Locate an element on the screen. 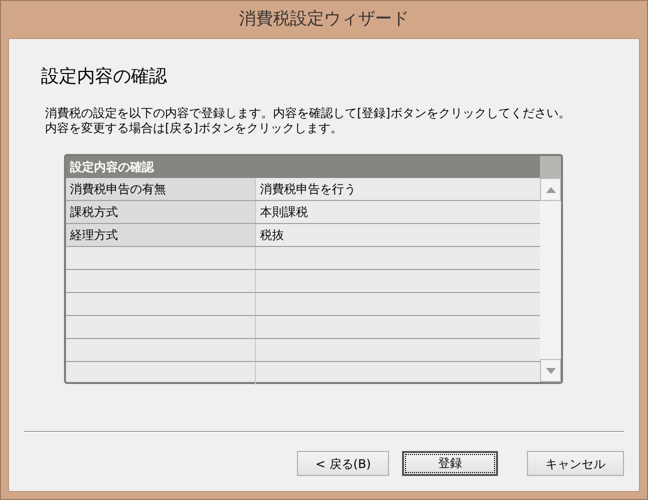 Image resolution: width=648 pixels, height=500 pixels. scroll-up-button is located at coordinates (550, 189).